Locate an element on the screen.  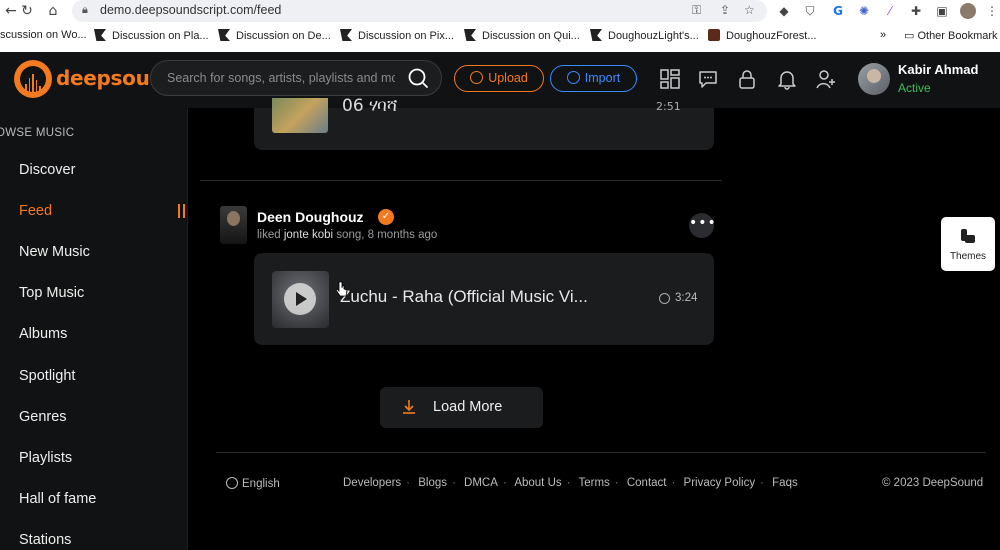
search-icon is located at coordinates (418, 78).